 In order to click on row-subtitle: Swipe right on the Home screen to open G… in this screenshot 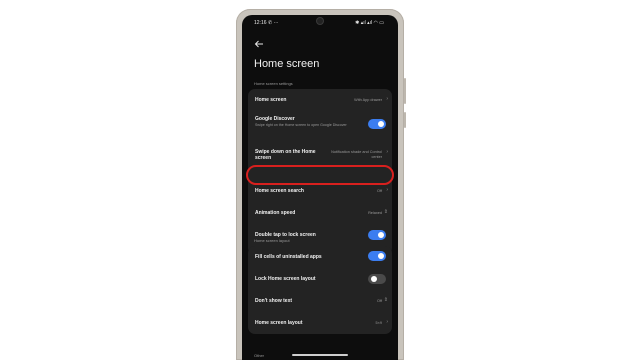, I will do `click(301, 124)`.